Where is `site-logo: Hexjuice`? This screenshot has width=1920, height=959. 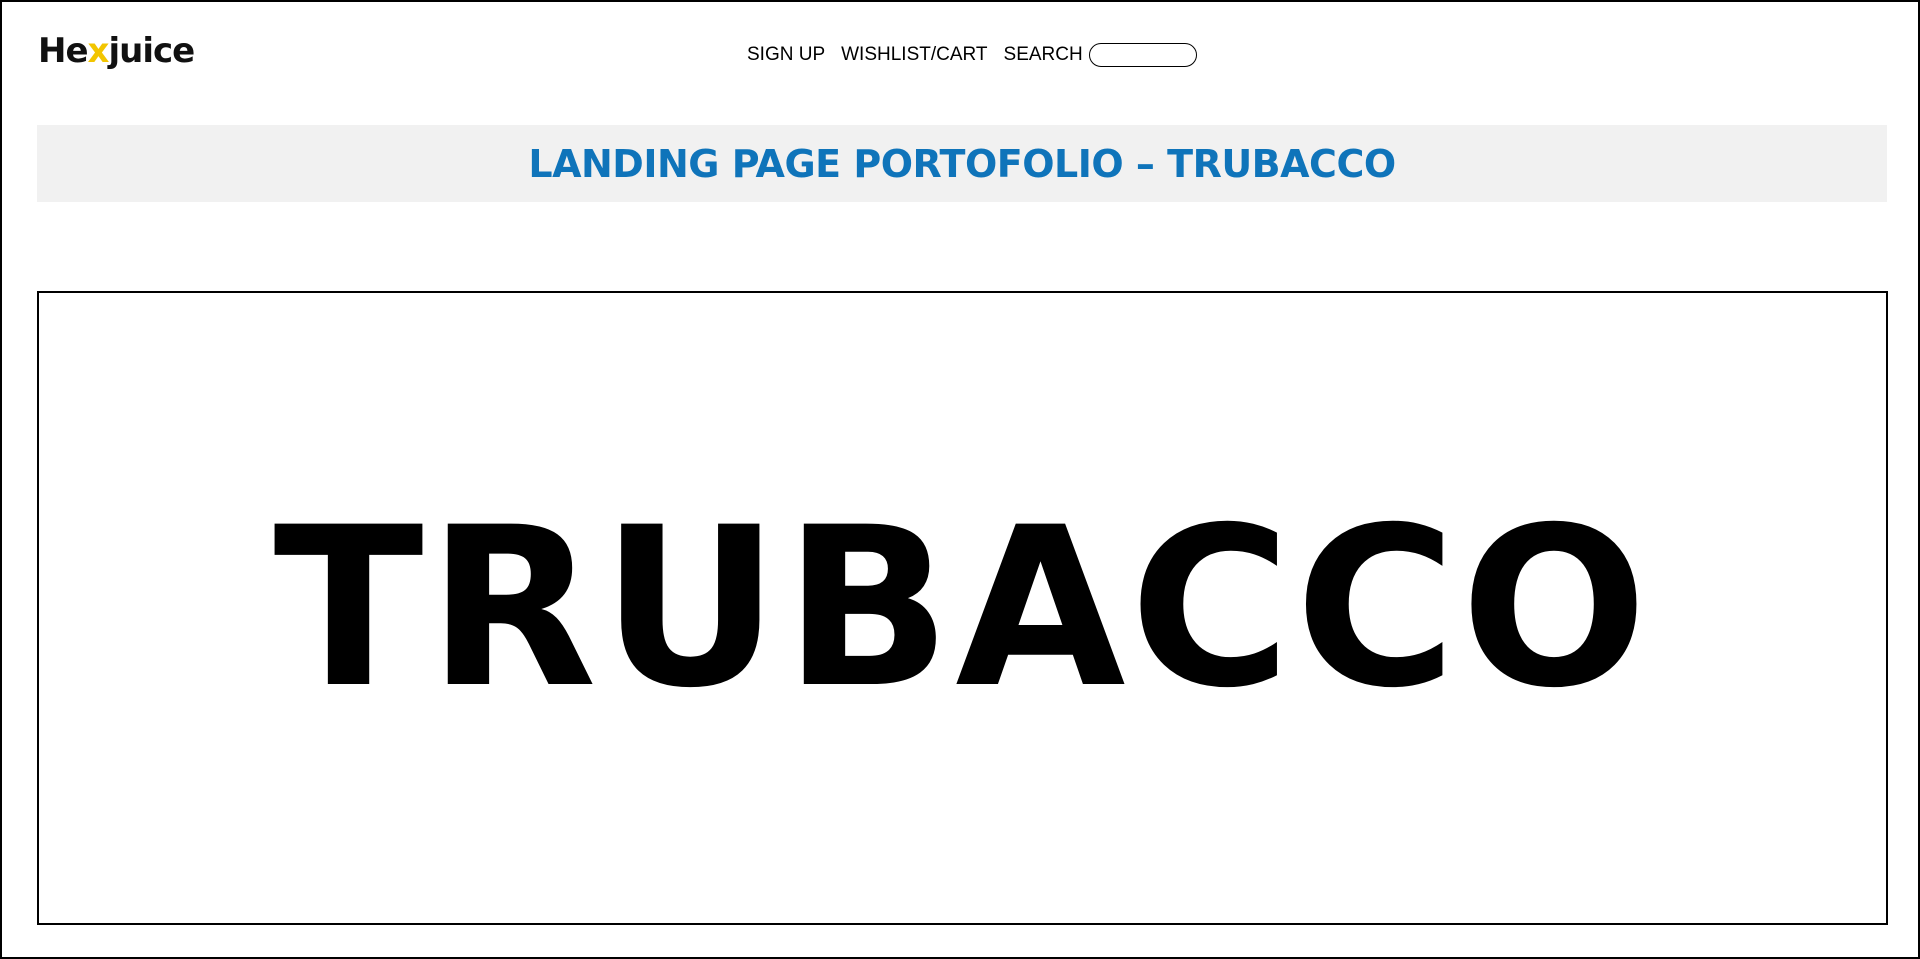
site-logo: Hexjuice is located at coordinates (116, 51).